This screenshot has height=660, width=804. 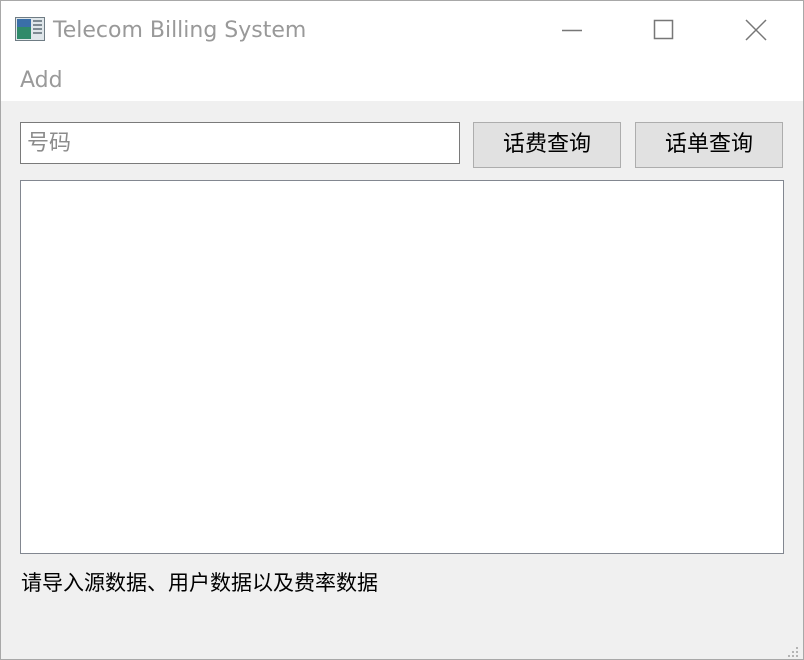 I want to click on window-title: Telecom Billing System, so click(x=180, y=30).